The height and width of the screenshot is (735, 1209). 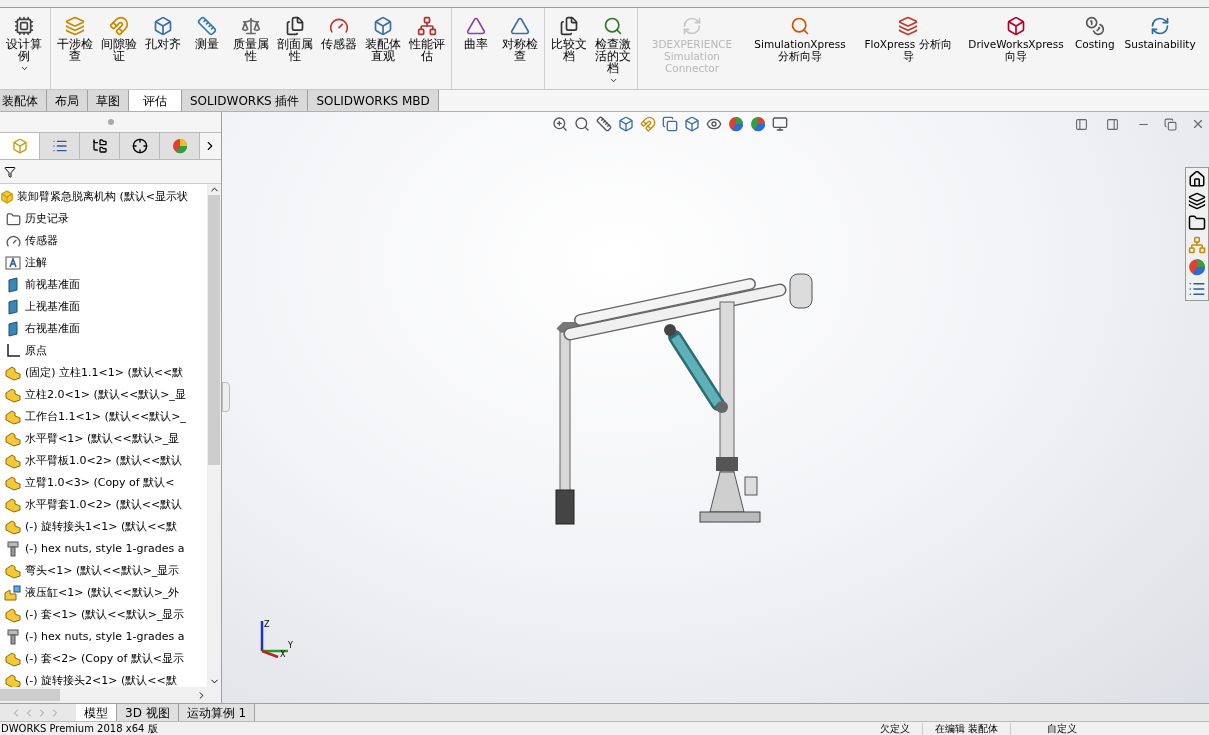 What do you see at coordinates (103, 439) in the screenshot?
I see `tree-item: 水平臂<1> (默认<<默认>_显` at bounding box center [103, 439].